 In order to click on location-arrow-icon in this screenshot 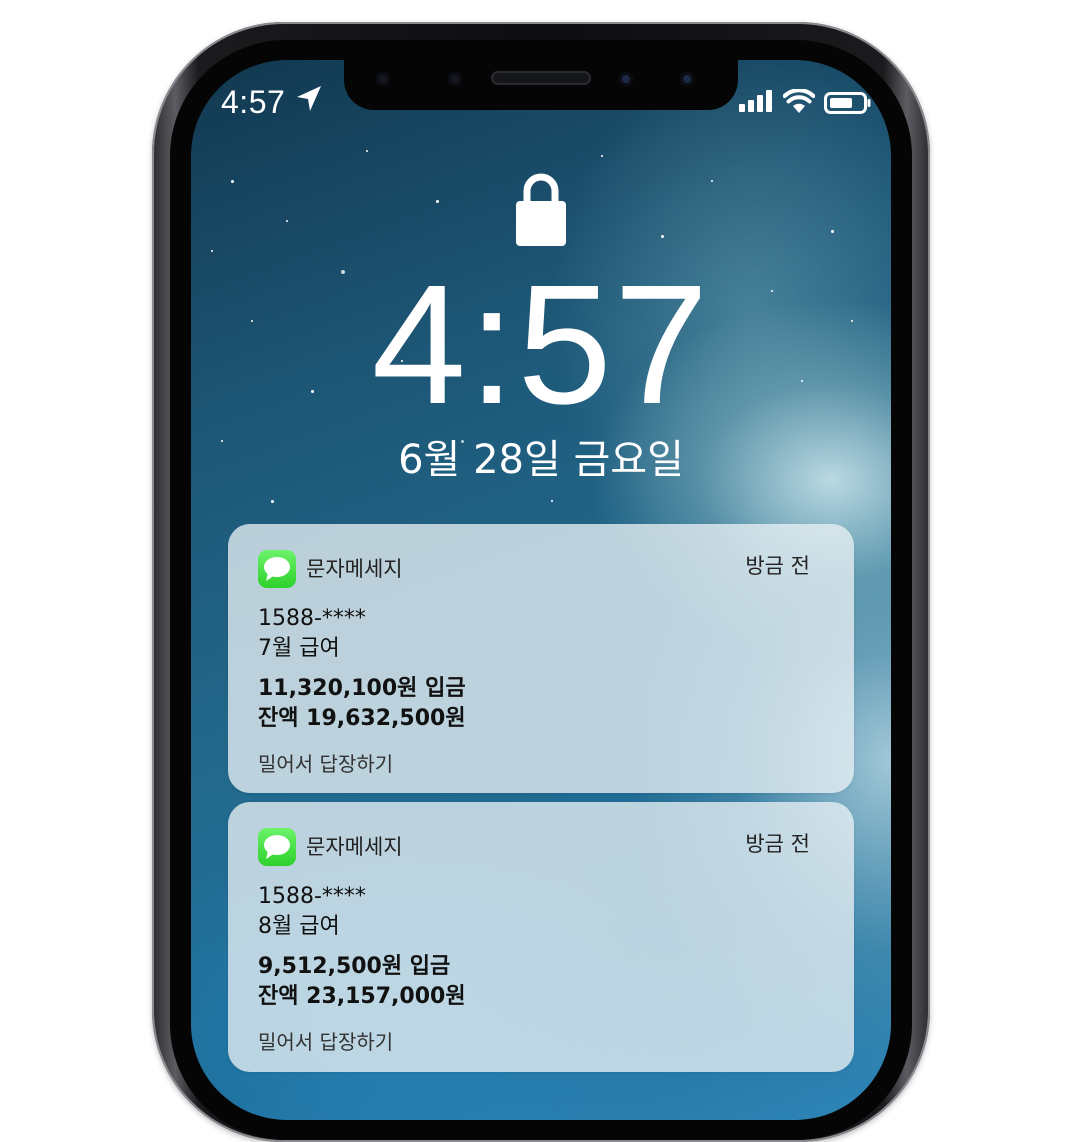, I will do `click(309, 98)`.